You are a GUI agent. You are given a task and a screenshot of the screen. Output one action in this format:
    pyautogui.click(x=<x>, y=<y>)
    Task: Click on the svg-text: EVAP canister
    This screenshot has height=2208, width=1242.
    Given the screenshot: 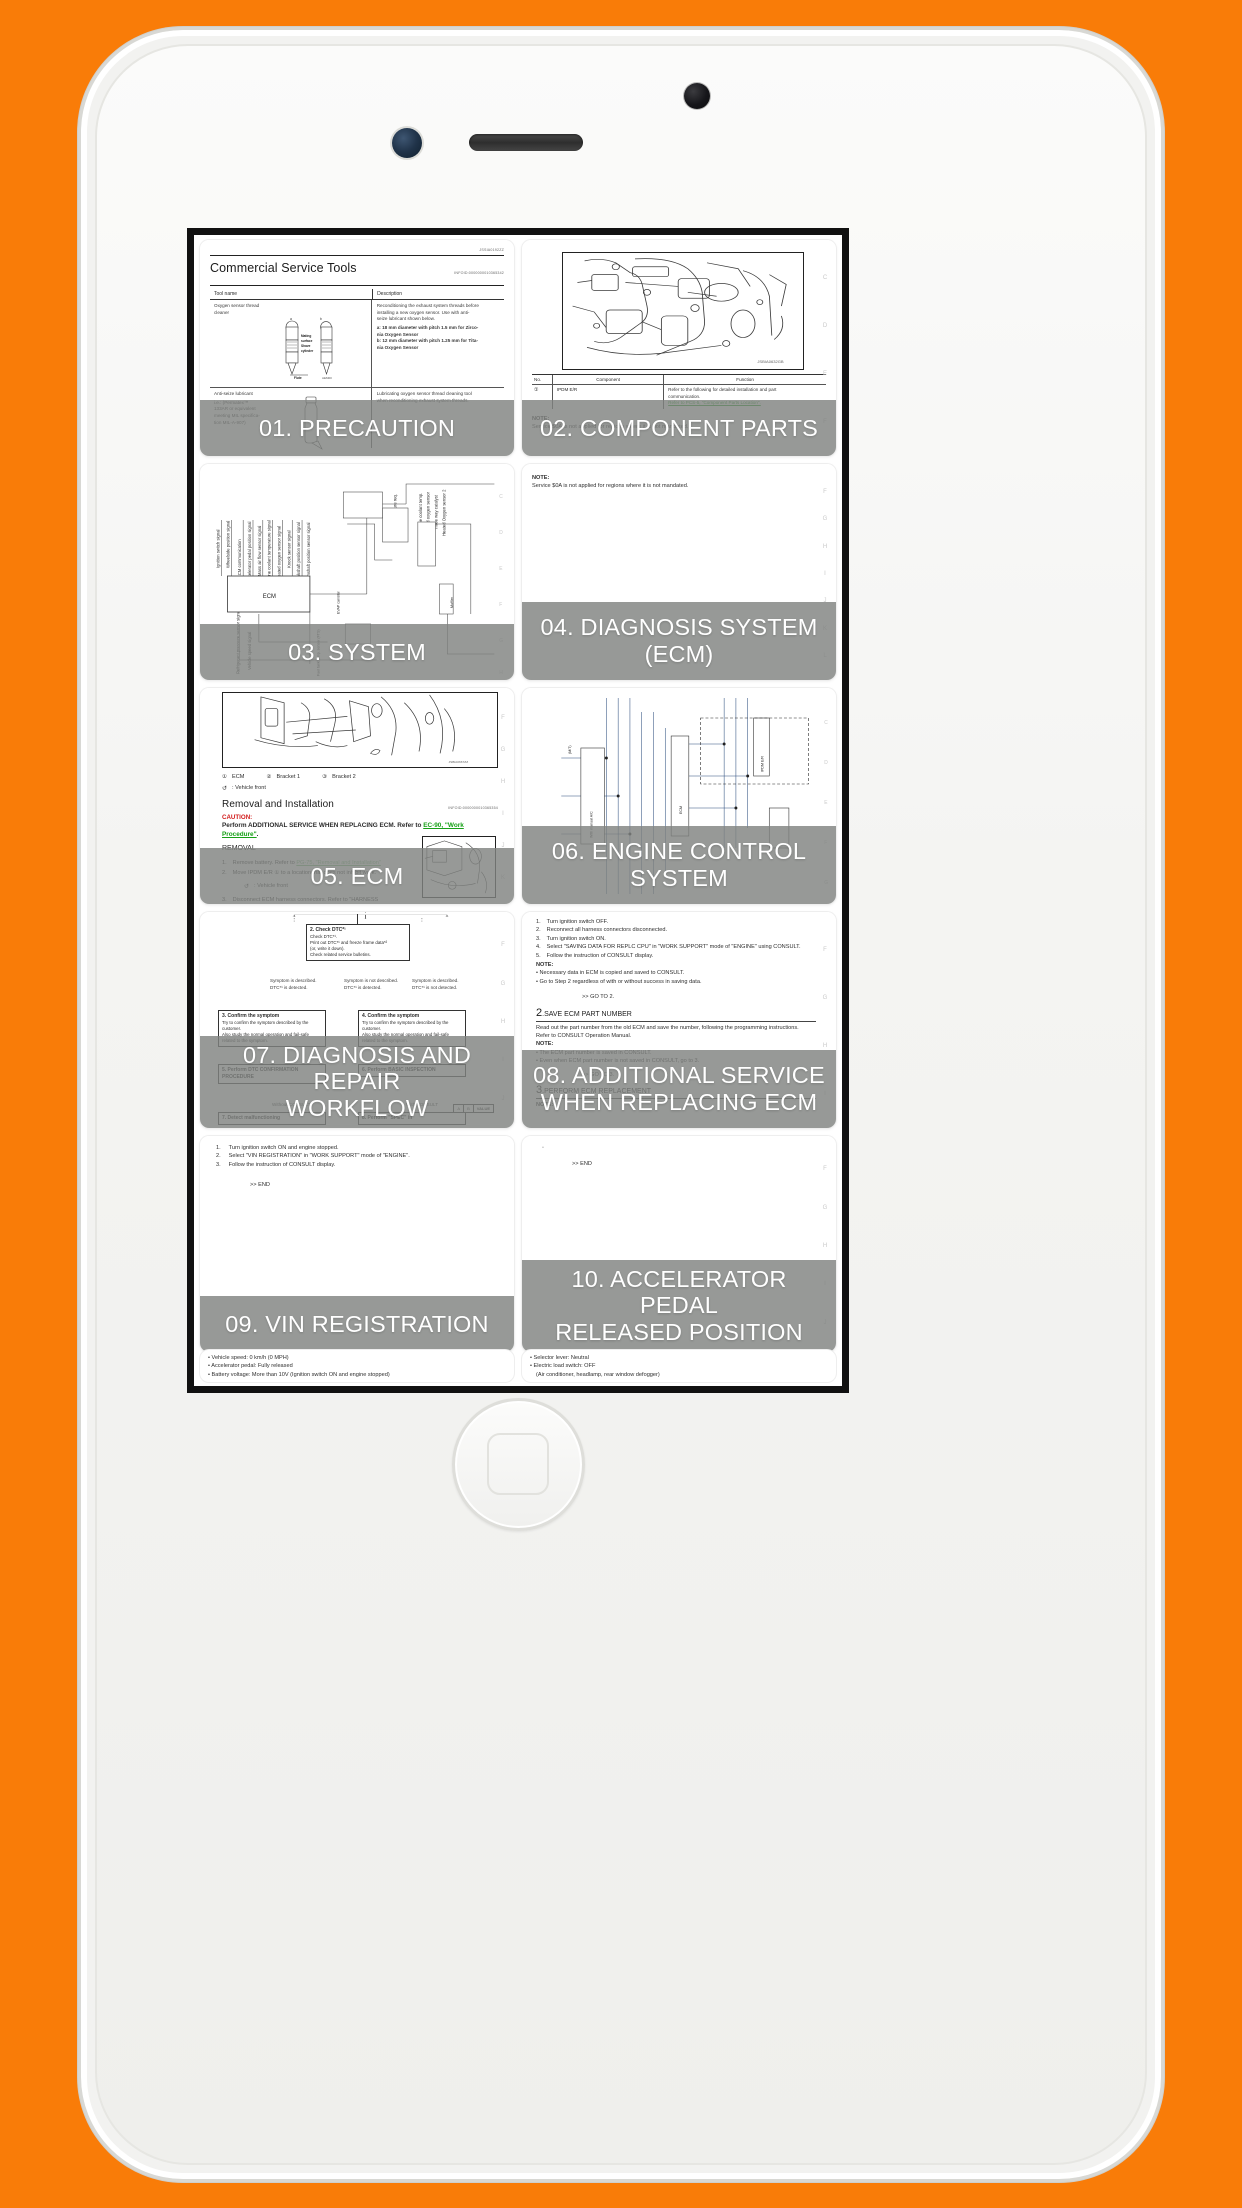 What is the action you would take?
    pyautogui.click(x=338, y=602)
    